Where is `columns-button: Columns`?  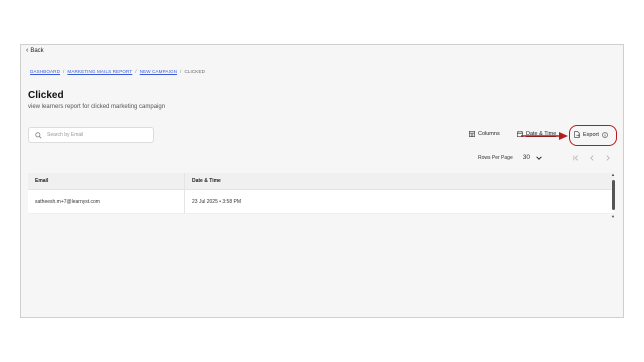 columns-button: Columns is located at coordinates (484, 134).